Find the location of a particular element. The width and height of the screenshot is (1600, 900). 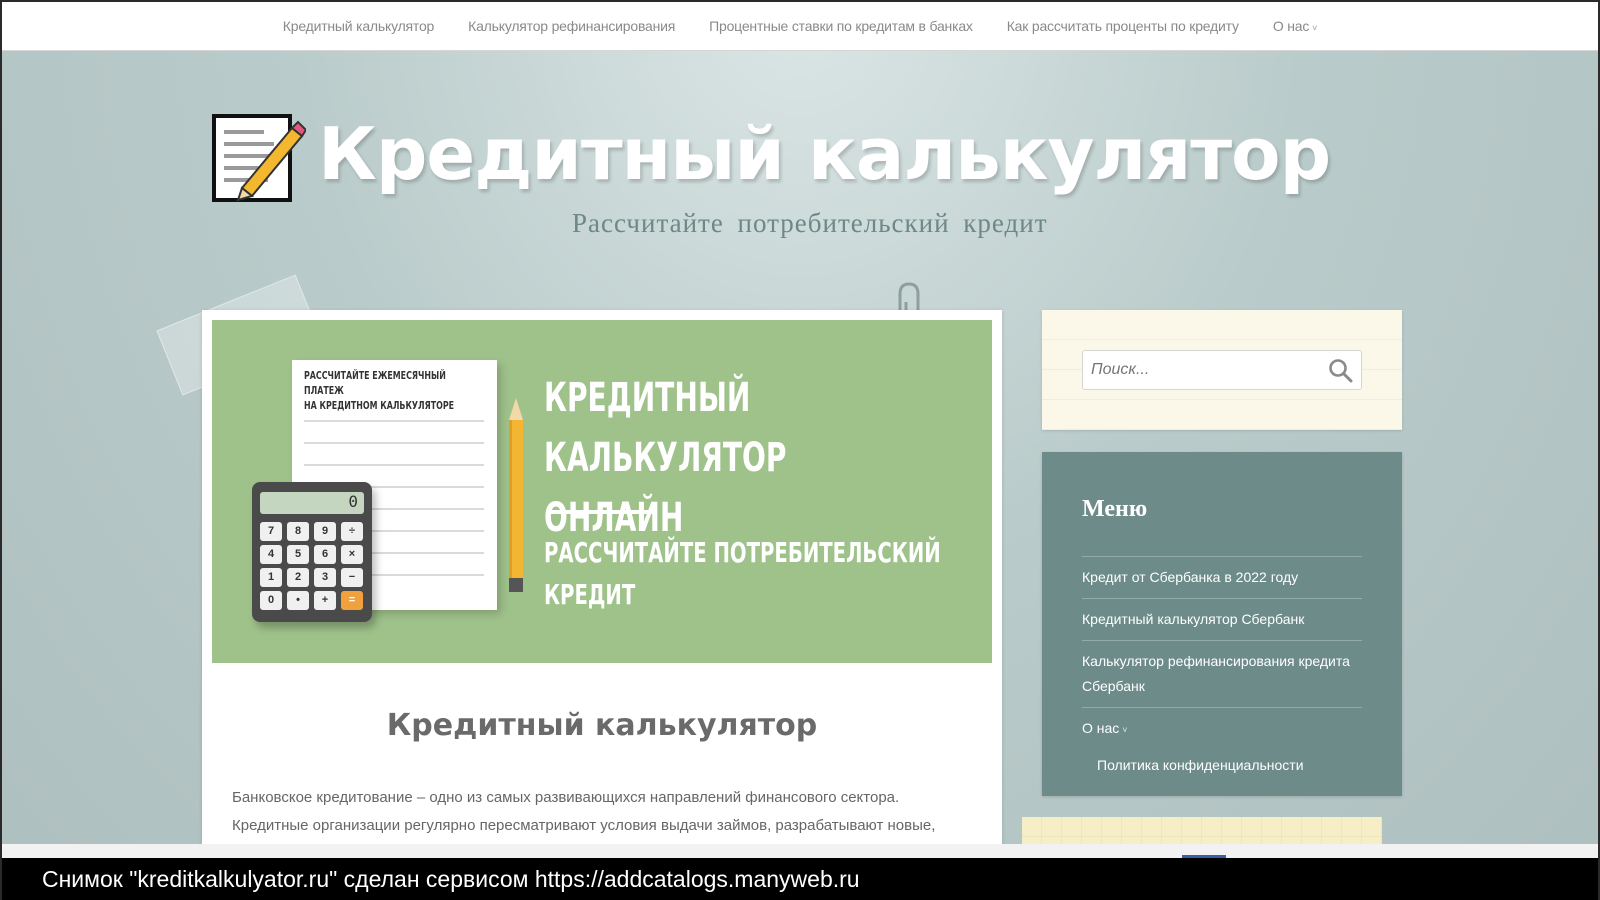

nav-item-about-label: О нас is located at coordinates (1291, 26).